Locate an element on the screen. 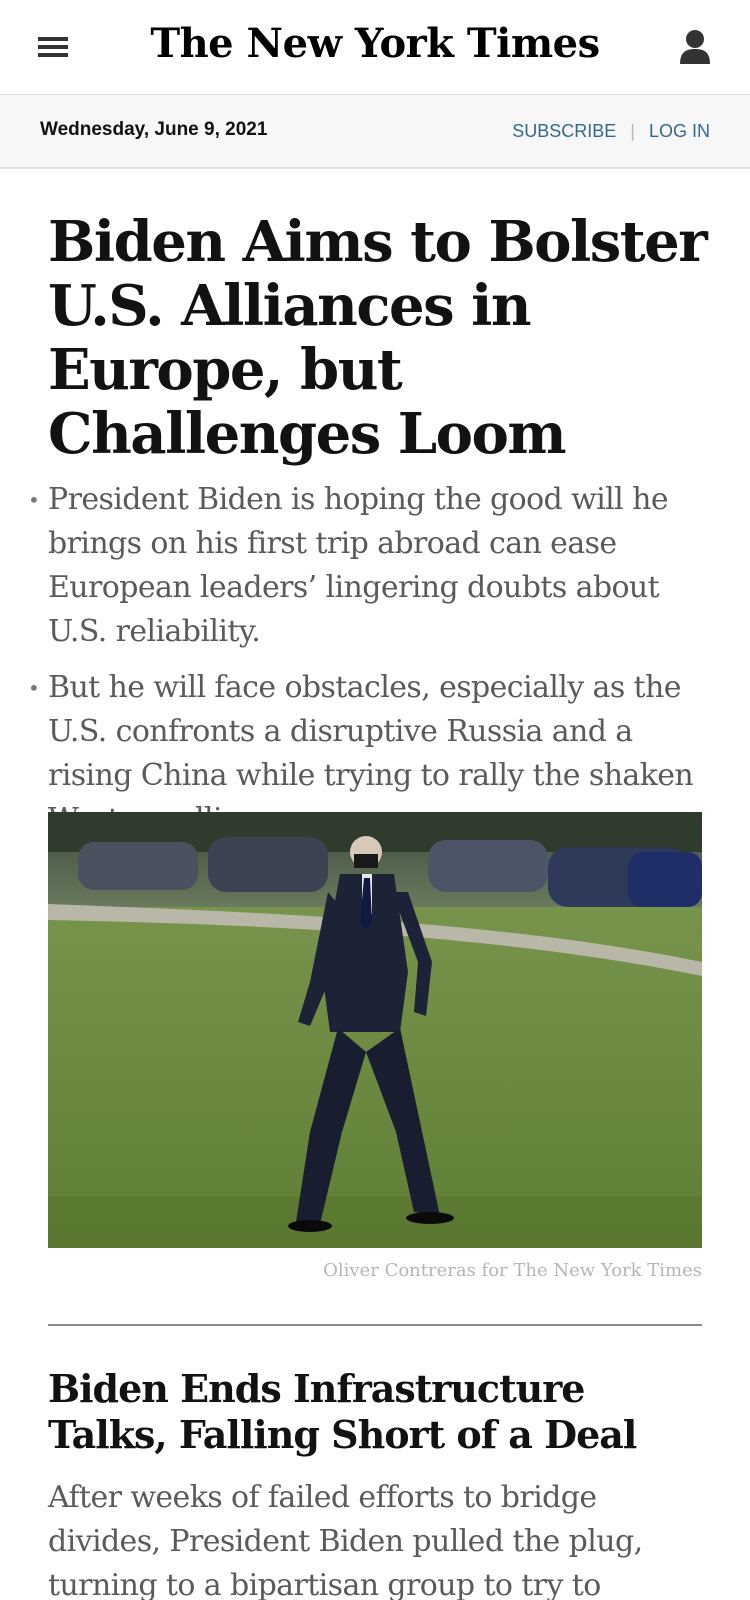 The image size is (750, 1600). masthead: The New York Times is located at coordinates (375, 47).